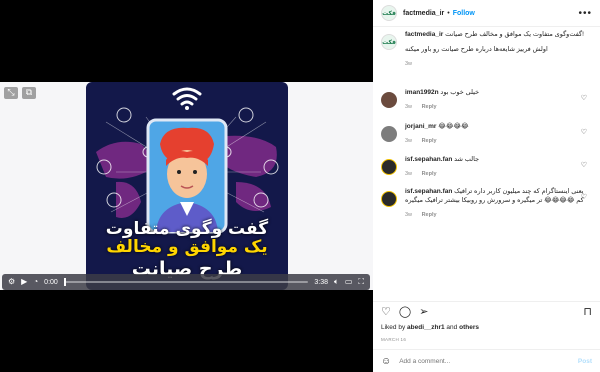 This screenshot has height=372, width=600. Describe the element at coordinates (394, 339) in the screenshot. I see `post-date: MARCH 16` at that location.